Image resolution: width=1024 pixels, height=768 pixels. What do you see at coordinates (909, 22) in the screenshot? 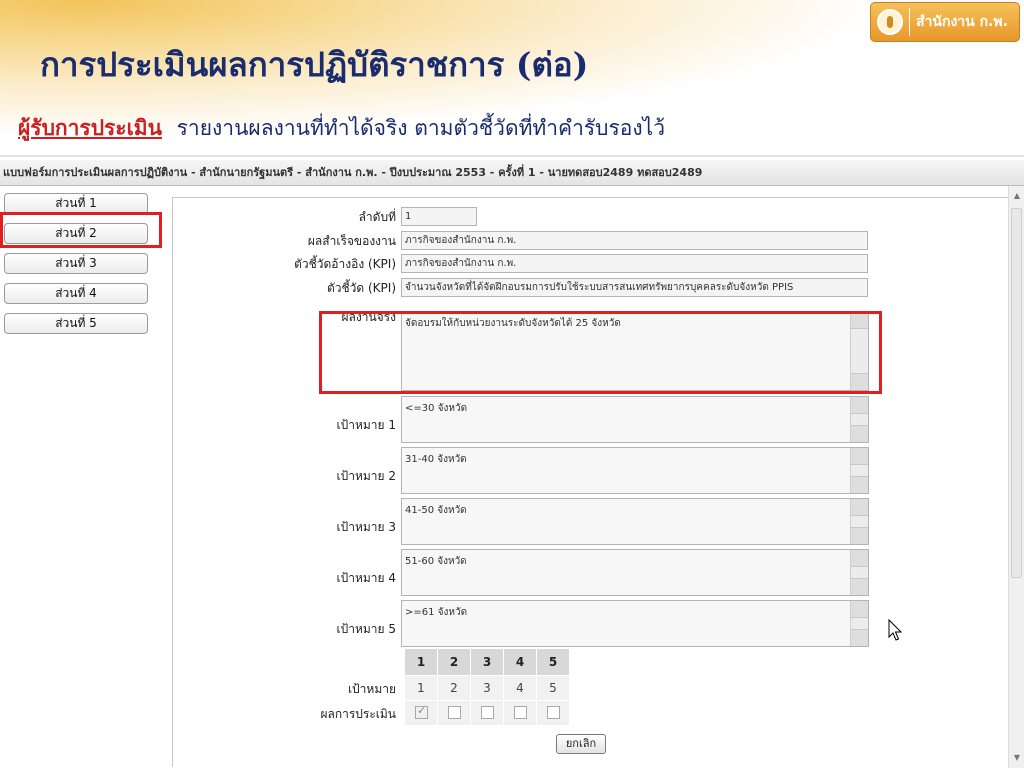
I see `logo-divider` at bounding box center [909, 22].